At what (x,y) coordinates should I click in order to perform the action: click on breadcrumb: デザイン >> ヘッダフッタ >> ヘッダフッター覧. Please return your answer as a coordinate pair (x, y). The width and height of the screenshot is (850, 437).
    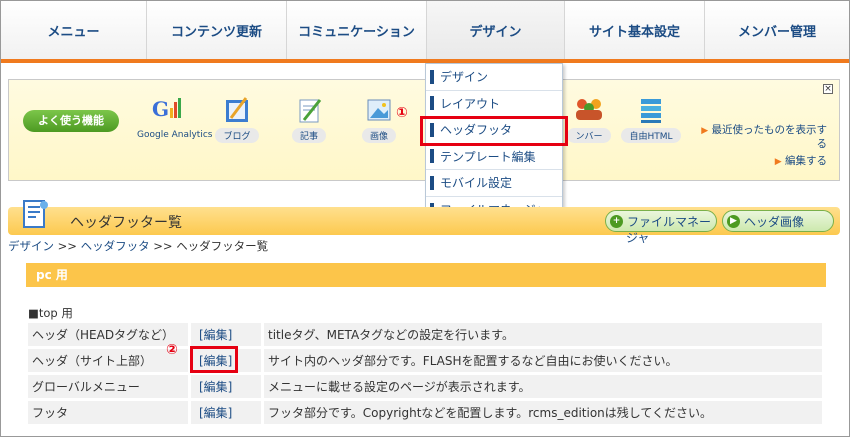
    Looking at the image, I should click on (138, 246).